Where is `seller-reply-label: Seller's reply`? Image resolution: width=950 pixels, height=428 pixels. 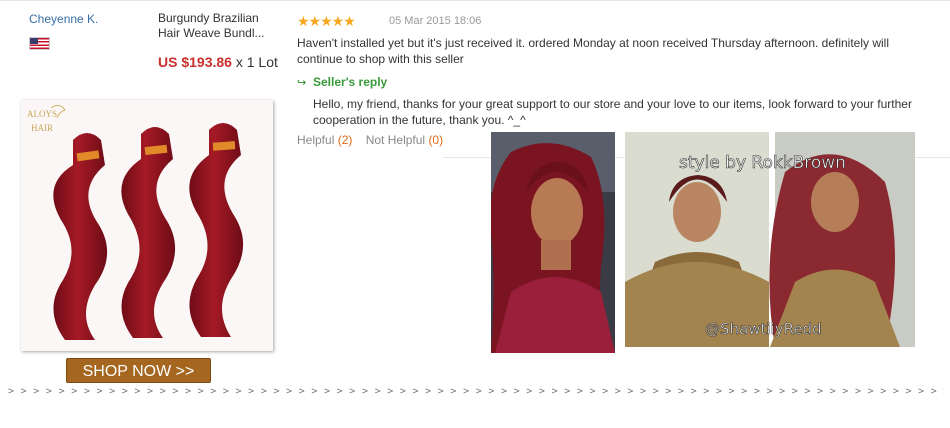
seller-reply-label: Seller's reply is located at coordinates (350, 82).